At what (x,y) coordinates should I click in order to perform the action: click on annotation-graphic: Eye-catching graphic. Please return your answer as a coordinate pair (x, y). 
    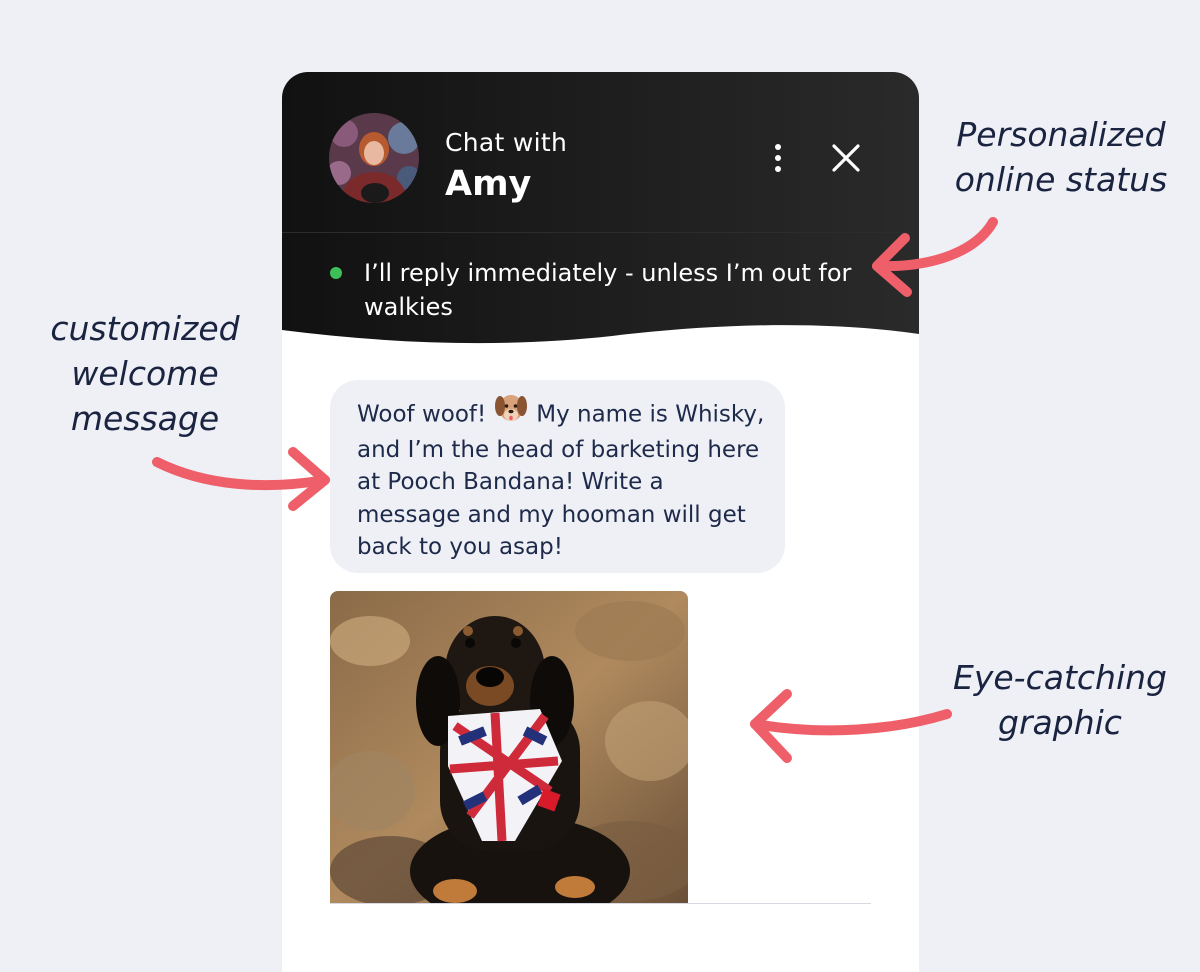
    Looking at the image, I should click on (1060, 700).